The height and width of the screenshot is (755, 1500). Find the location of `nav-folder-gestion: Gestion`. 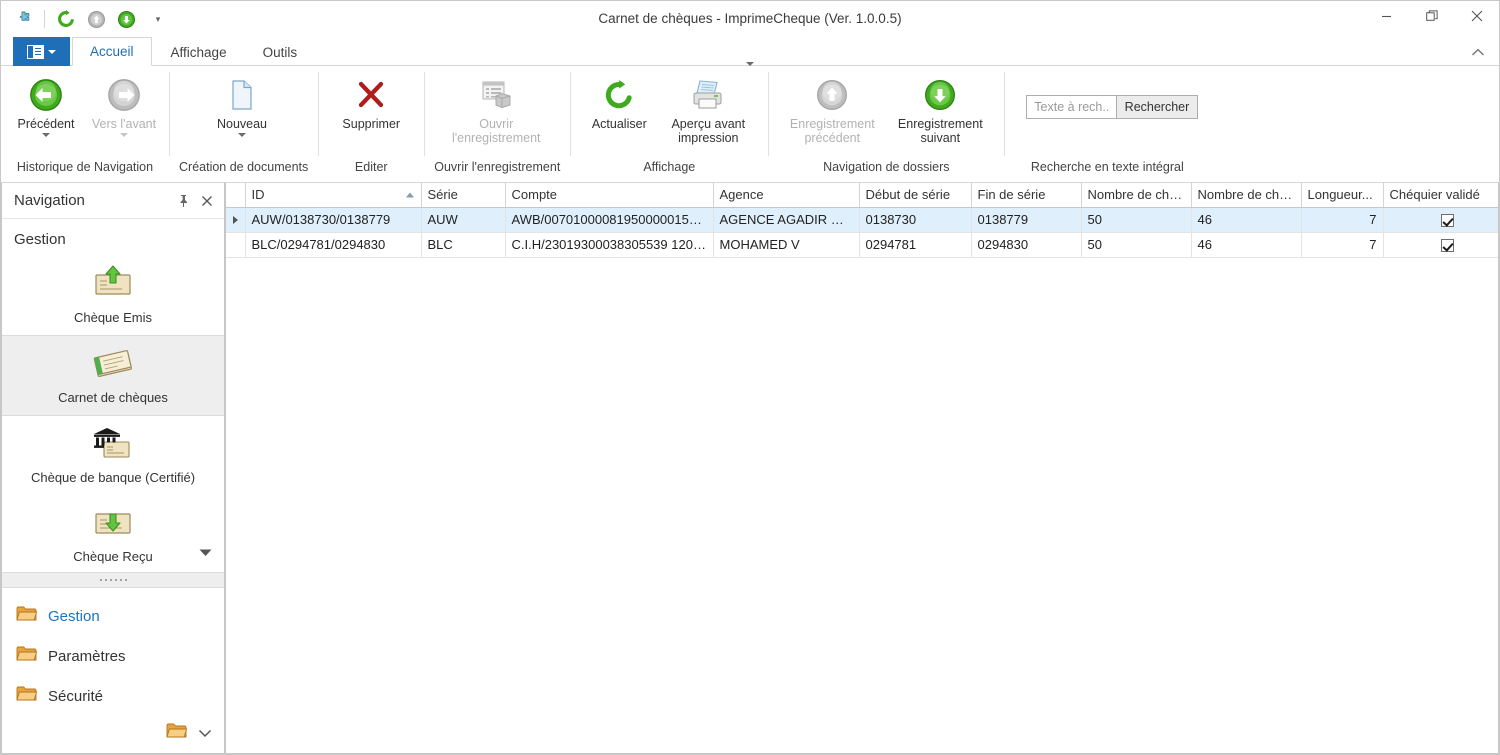

nav-folder-gestion: Gestion is located at coordinates (113, 616).